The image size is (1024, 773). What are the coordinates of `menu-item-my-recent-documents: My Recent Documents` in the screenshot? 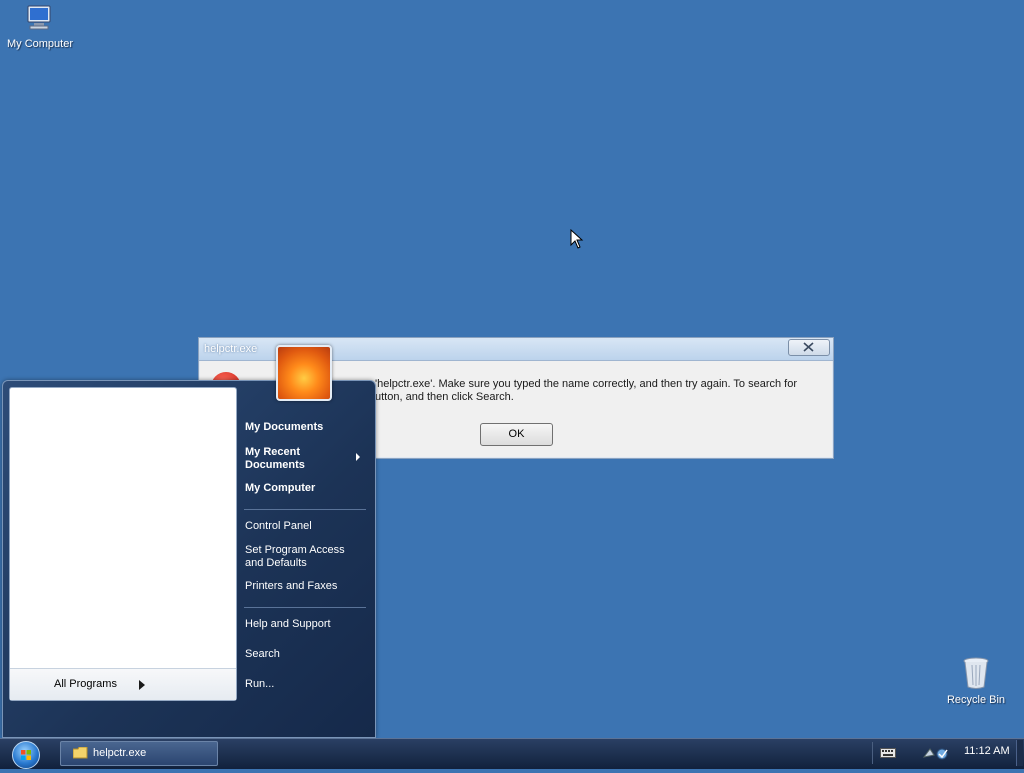 It's located at (275, 459).